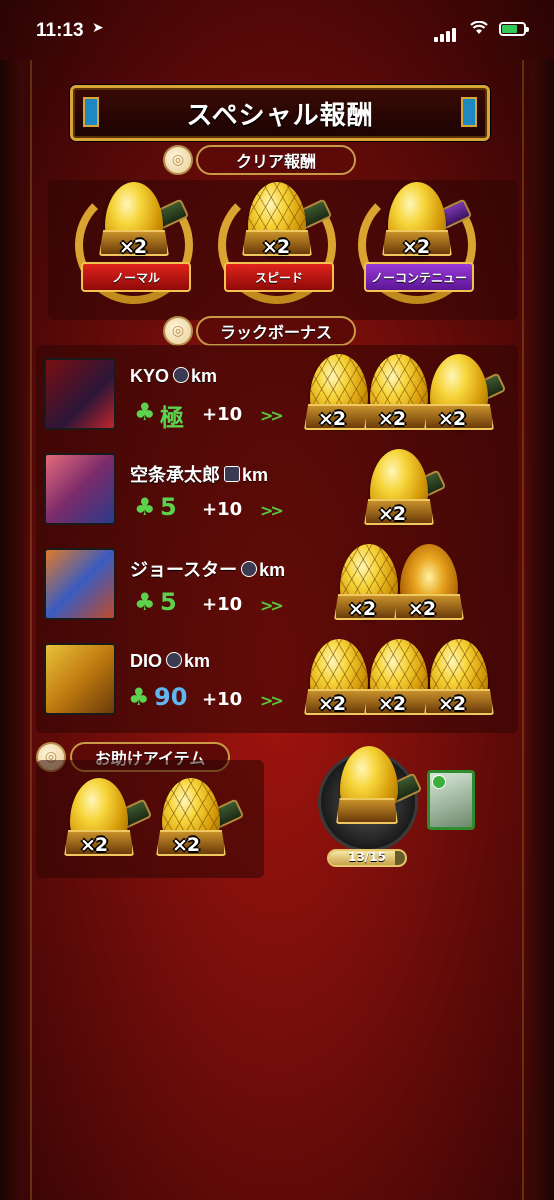  I want to click on player-row: 空条承太郎 km ♣ 5 +10 >> ×2, so click(277, 491).